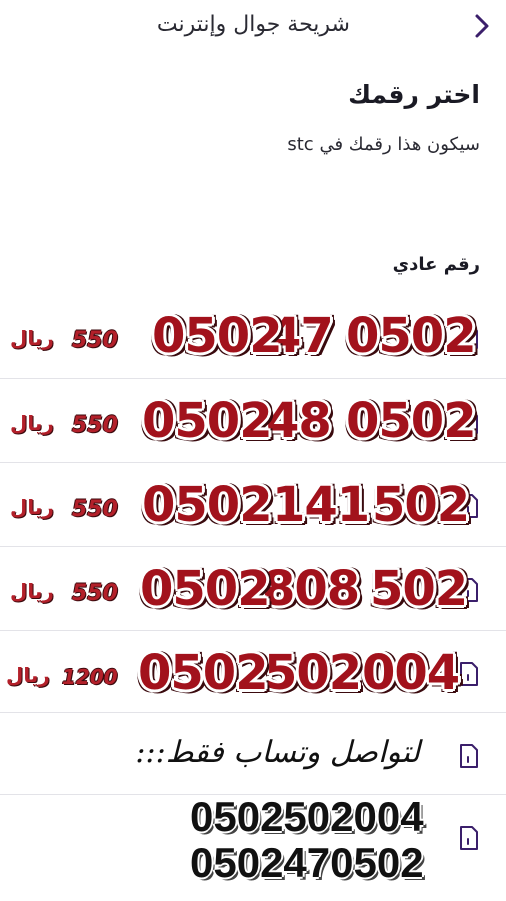  I want to click on number-option-row: 0502 48 0502 550 ريال, so click(253, 420).